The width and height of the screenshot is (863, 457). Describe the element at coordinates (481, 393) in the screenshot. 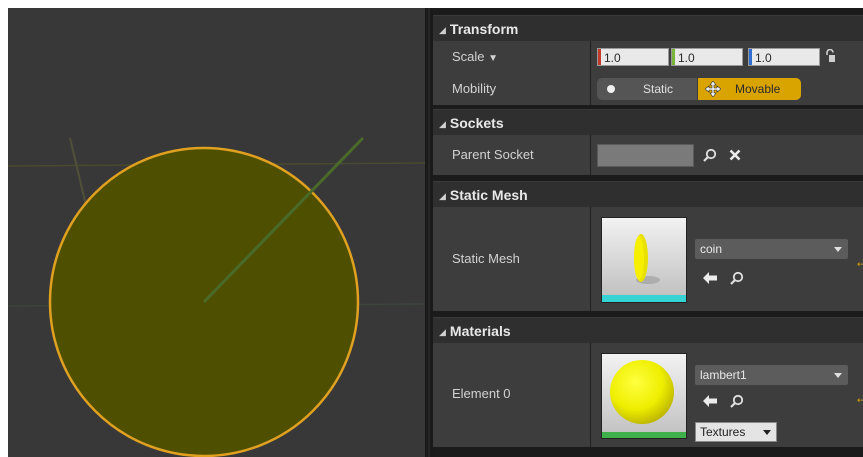

I see `element-0-label: Element 0` at that location.